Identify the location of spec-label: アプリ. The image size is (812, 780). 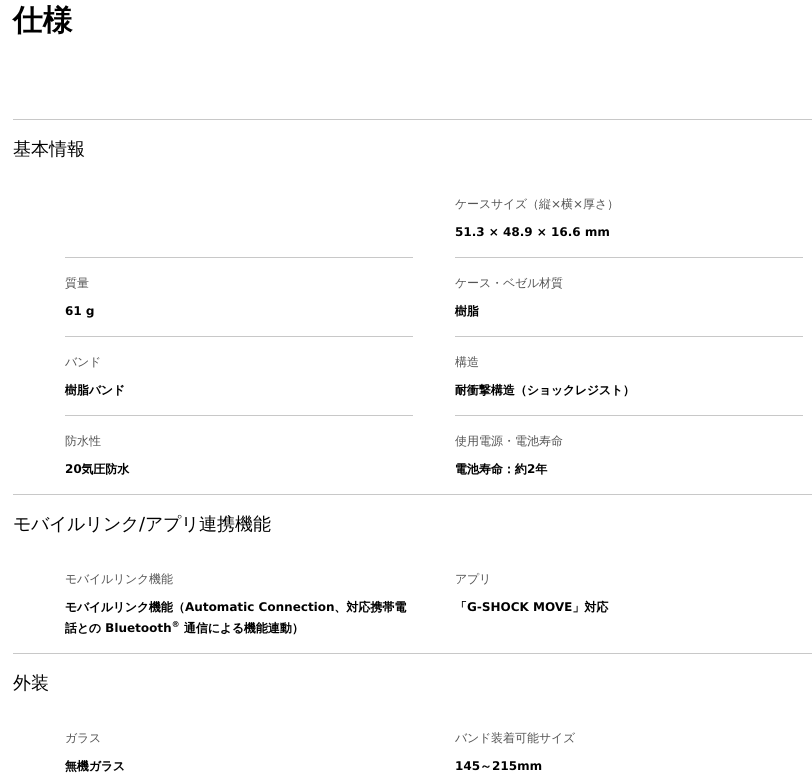
(473, 579).